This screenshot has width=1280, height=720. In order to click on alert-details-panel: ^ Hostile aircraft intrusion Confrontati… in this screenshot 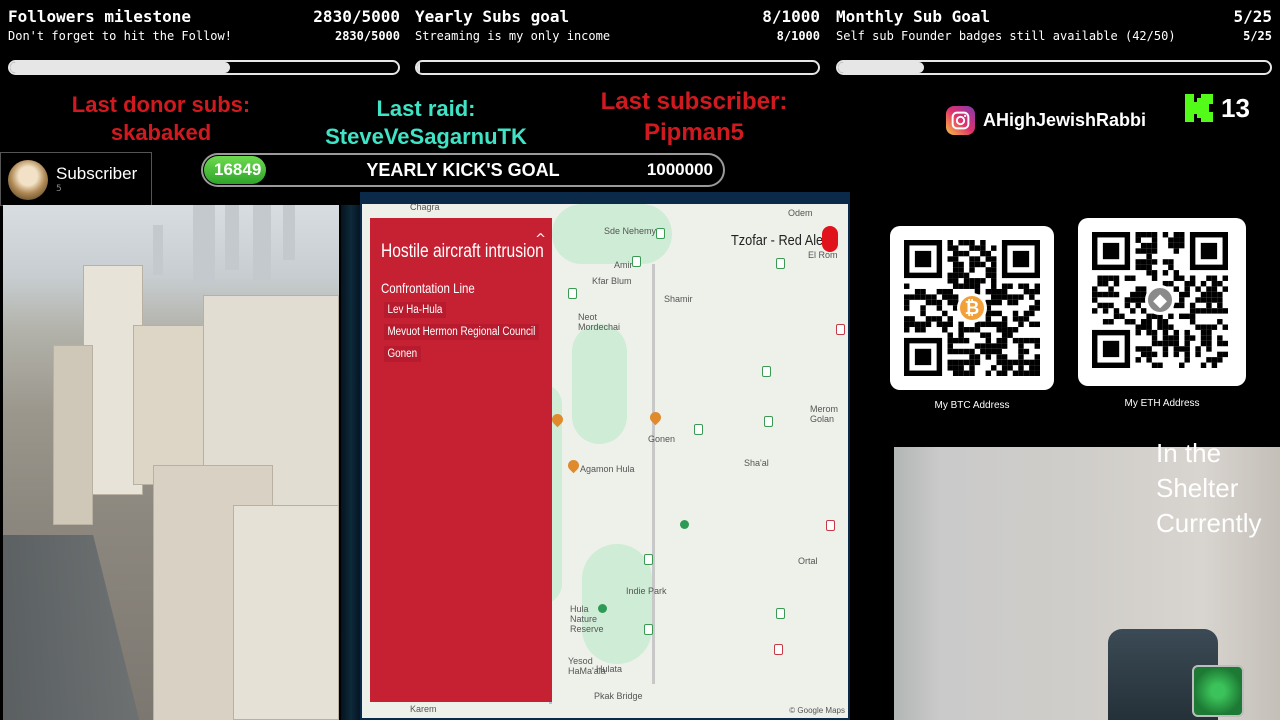, I will do `click(461, 460)`.